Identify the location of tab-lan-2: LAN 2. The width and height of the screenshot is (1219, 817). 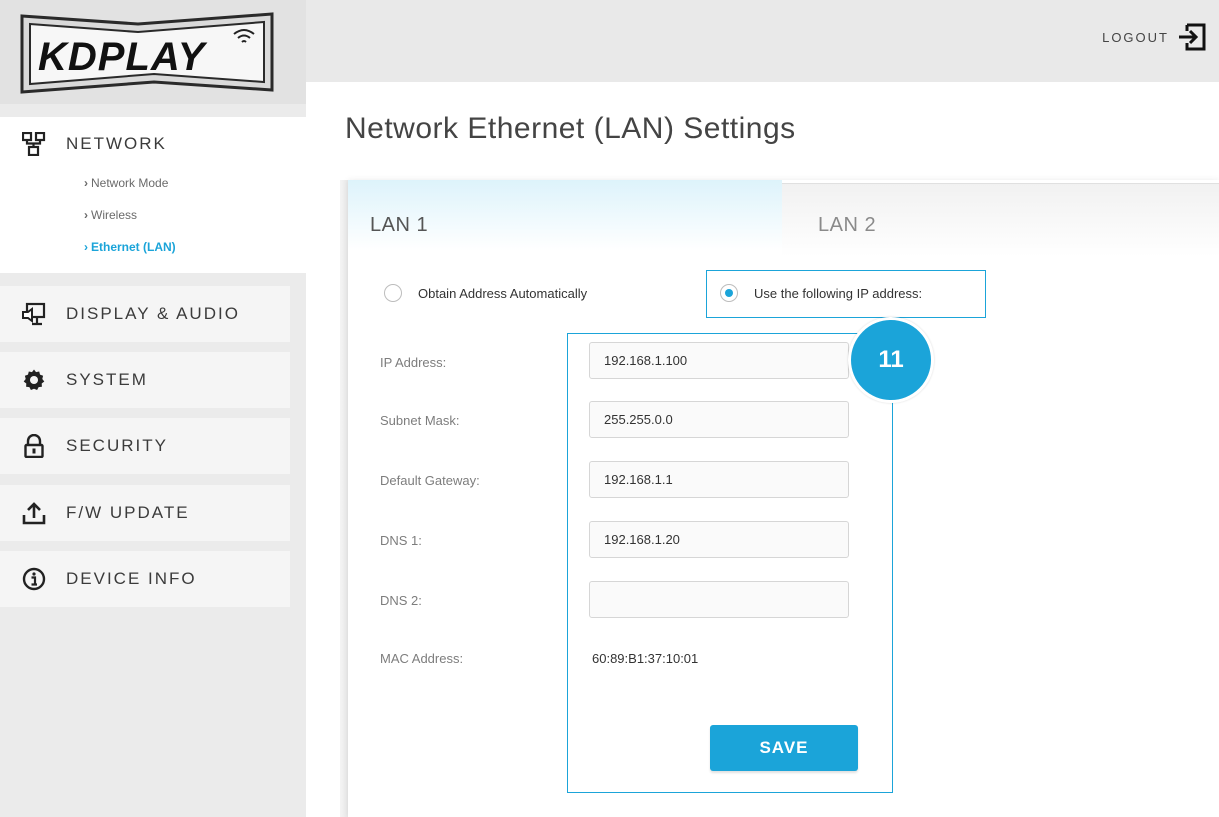
(1000, 224).